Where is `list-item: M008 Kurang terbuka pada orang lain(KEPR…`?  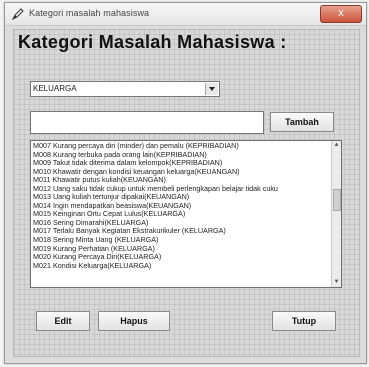 list-item: M008 Kurang terbuka pada orang lain(KEPR… is located at coordinates (182, 155).